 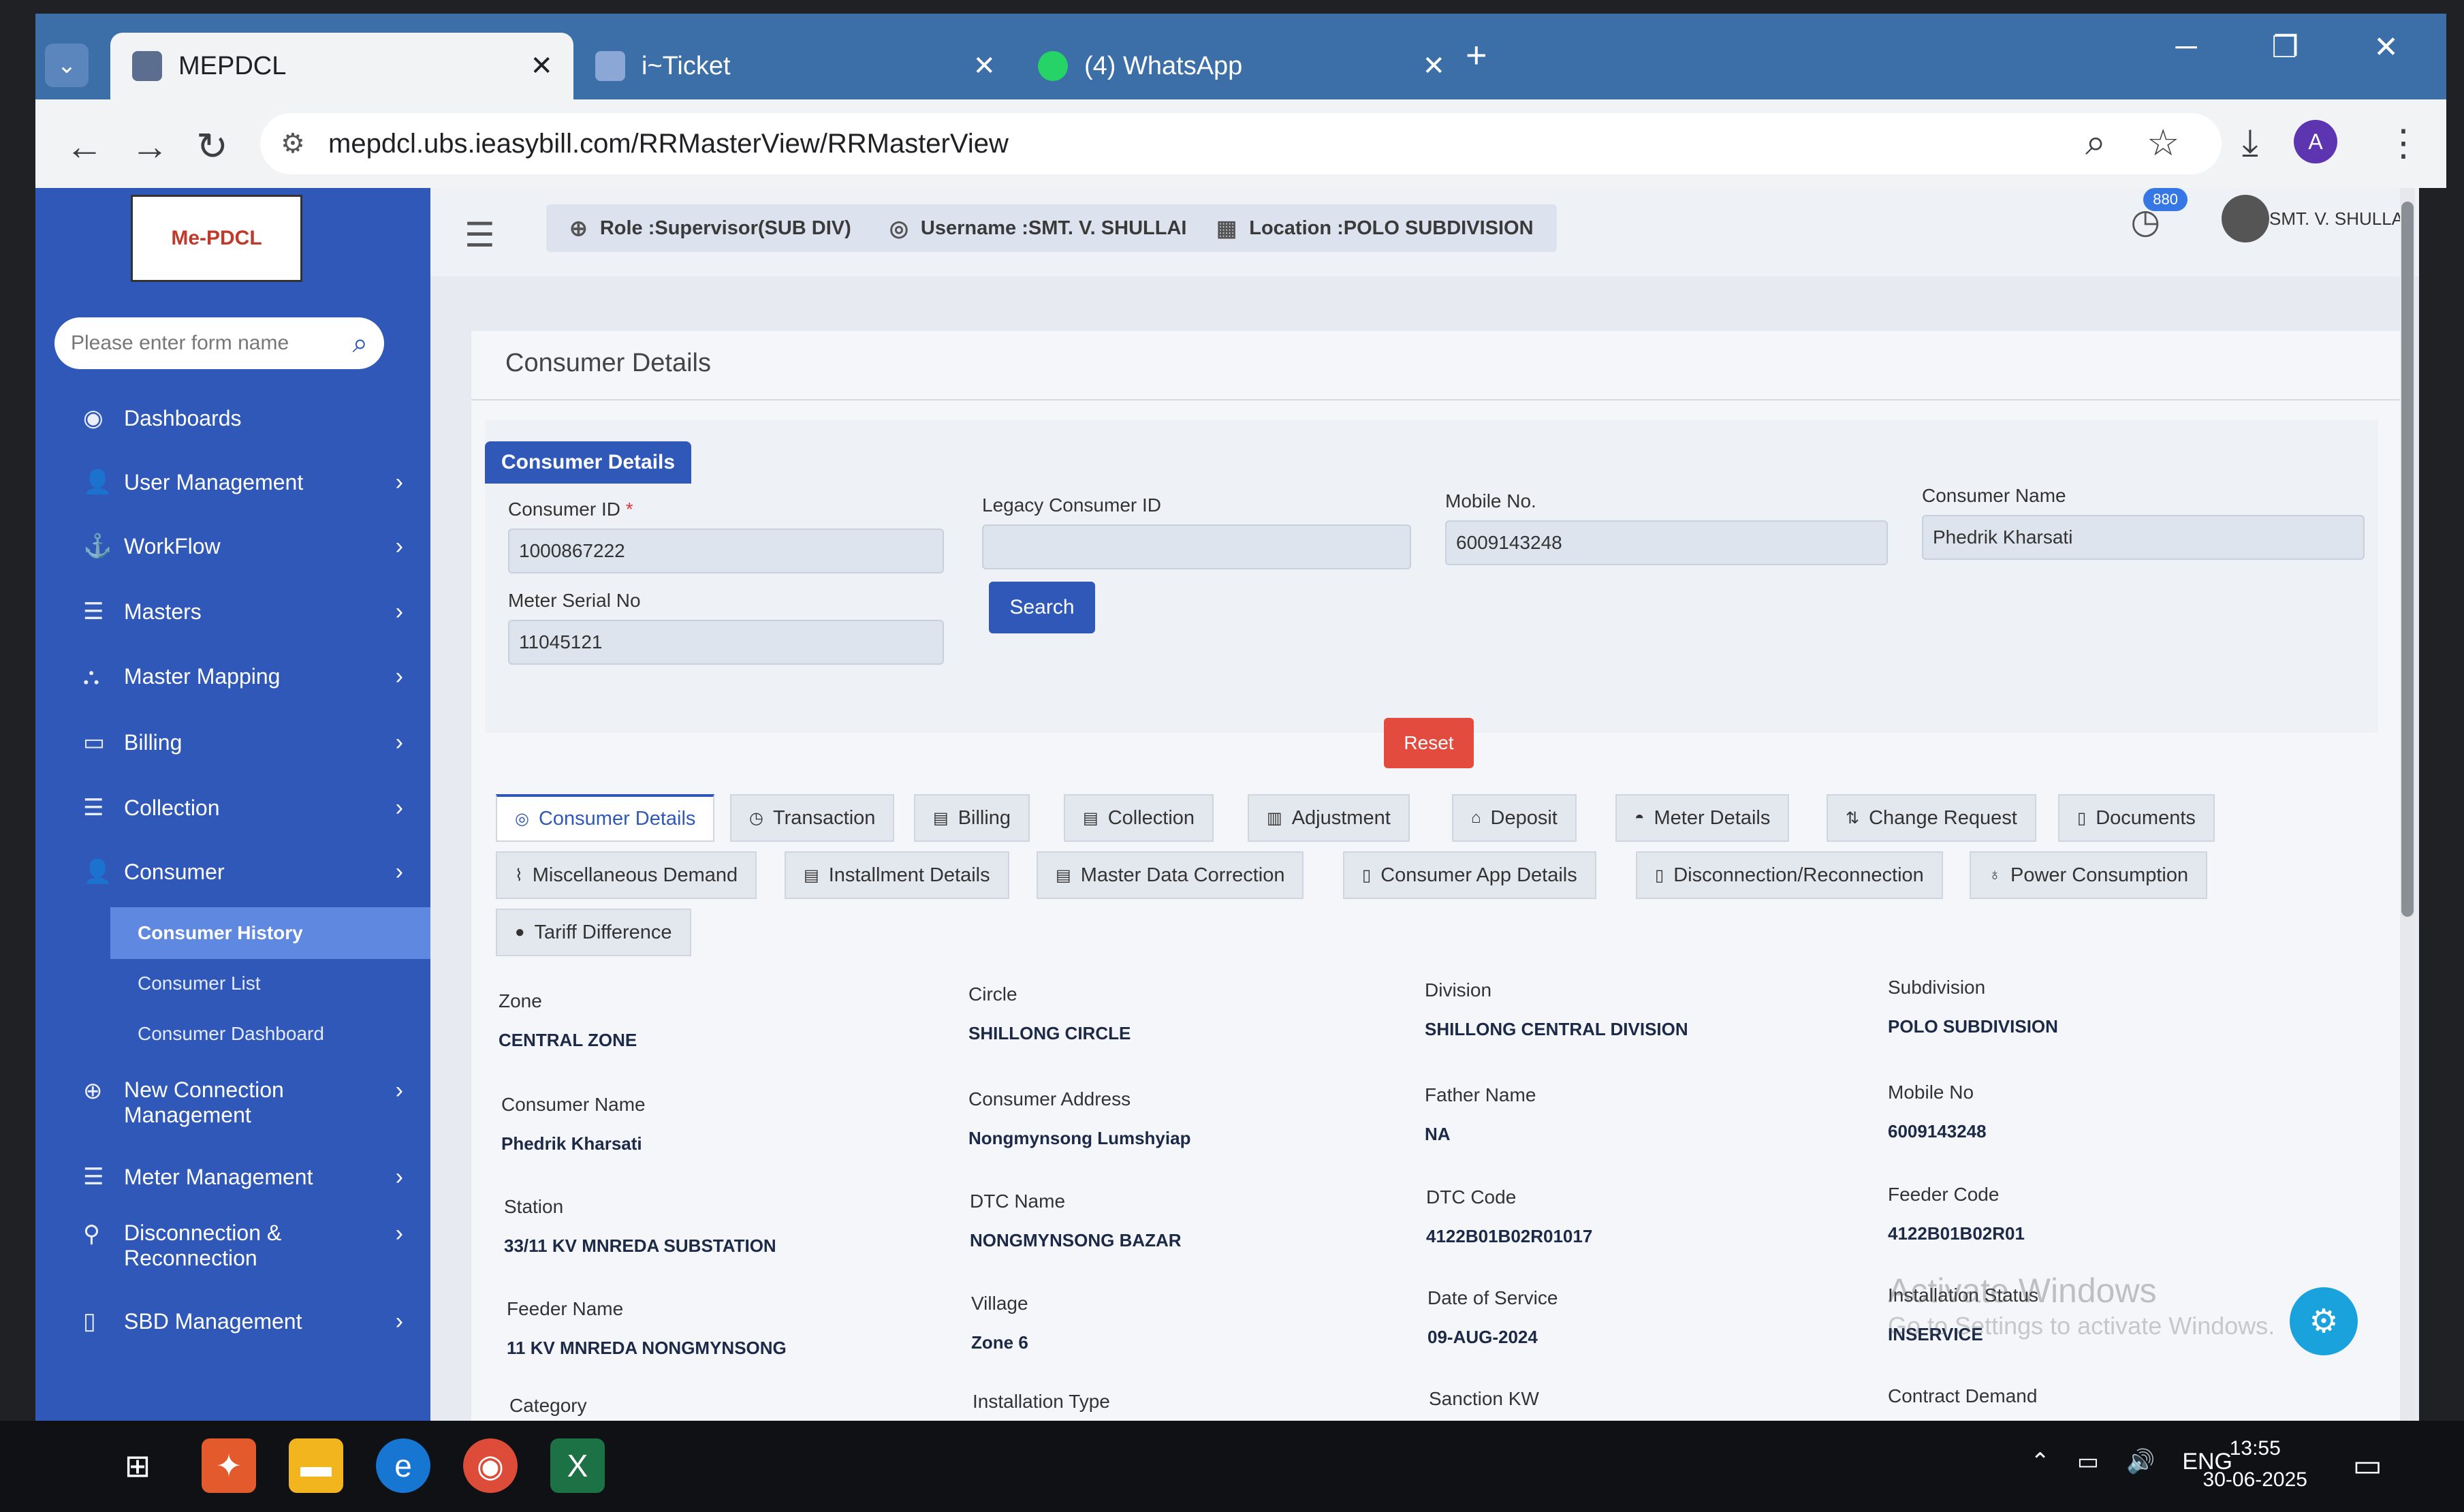 What do you see at coordinates (243, 482) in the screenshot?
I see `sidebar-item-user-management: 👤 User Management ›` at bounding box center [243, 482].